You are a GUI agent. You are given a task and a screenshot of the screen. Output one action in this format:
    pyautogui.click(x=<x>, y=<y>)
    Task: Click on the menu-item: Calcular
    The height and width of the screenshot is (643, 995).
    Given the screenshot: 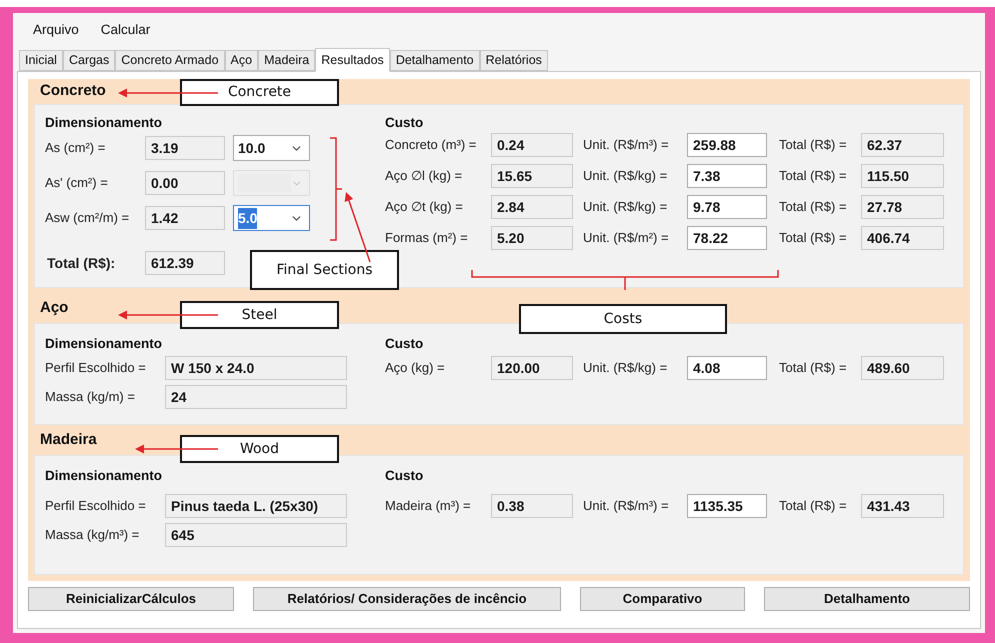 What is the action you would take?
    pyautogui.click(x=125, y=30)
    